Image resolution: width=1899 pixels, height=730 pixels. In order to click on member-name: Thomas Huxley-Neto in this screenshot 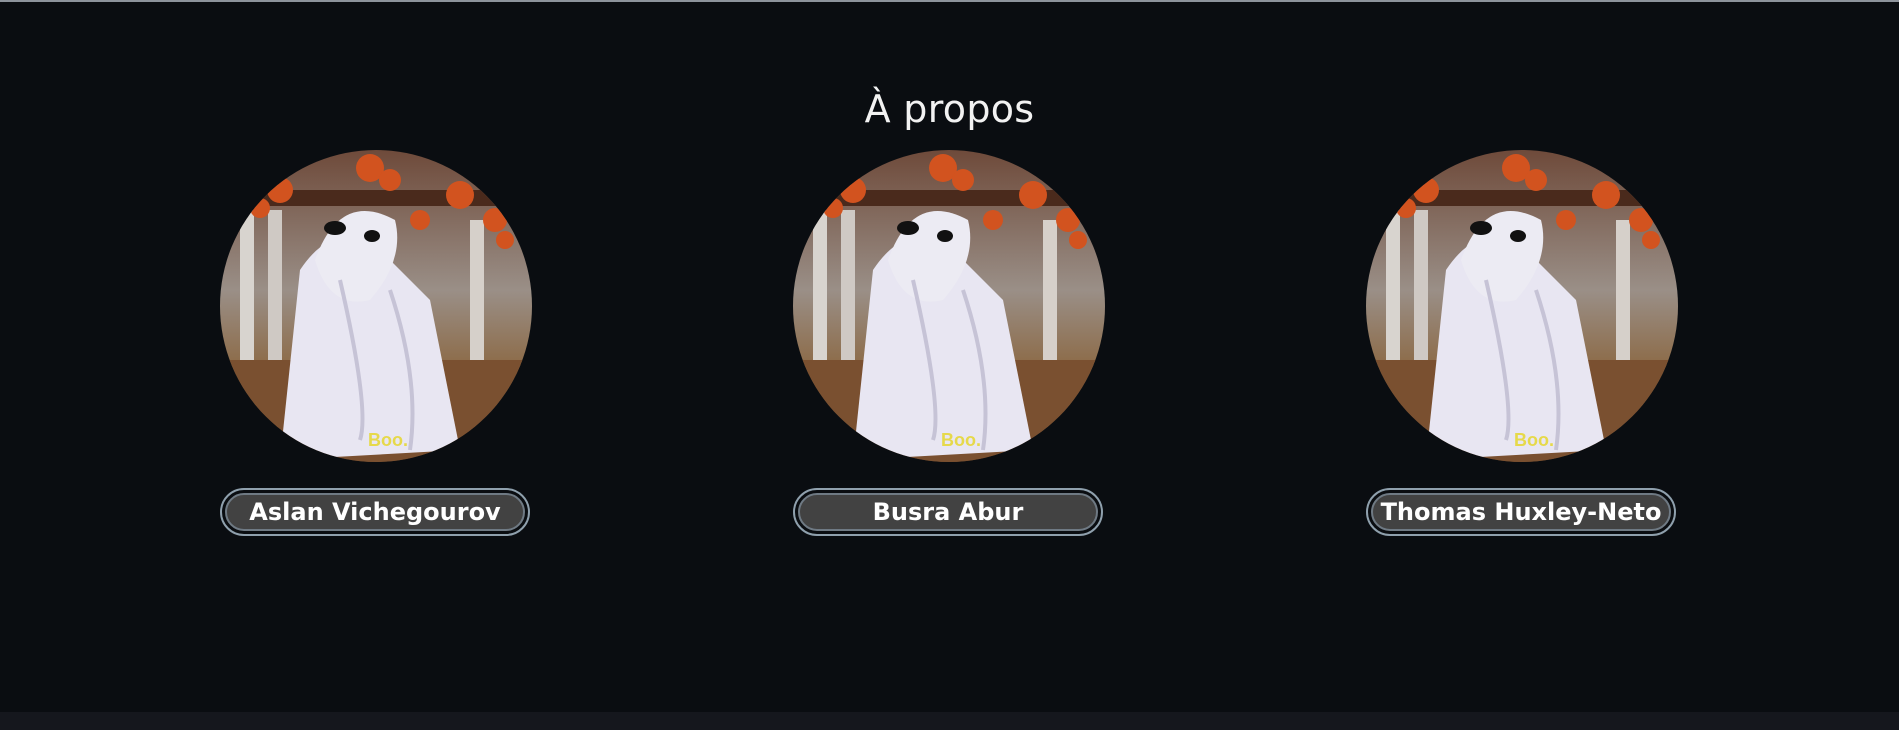, I will do `click(1521, 512)`.